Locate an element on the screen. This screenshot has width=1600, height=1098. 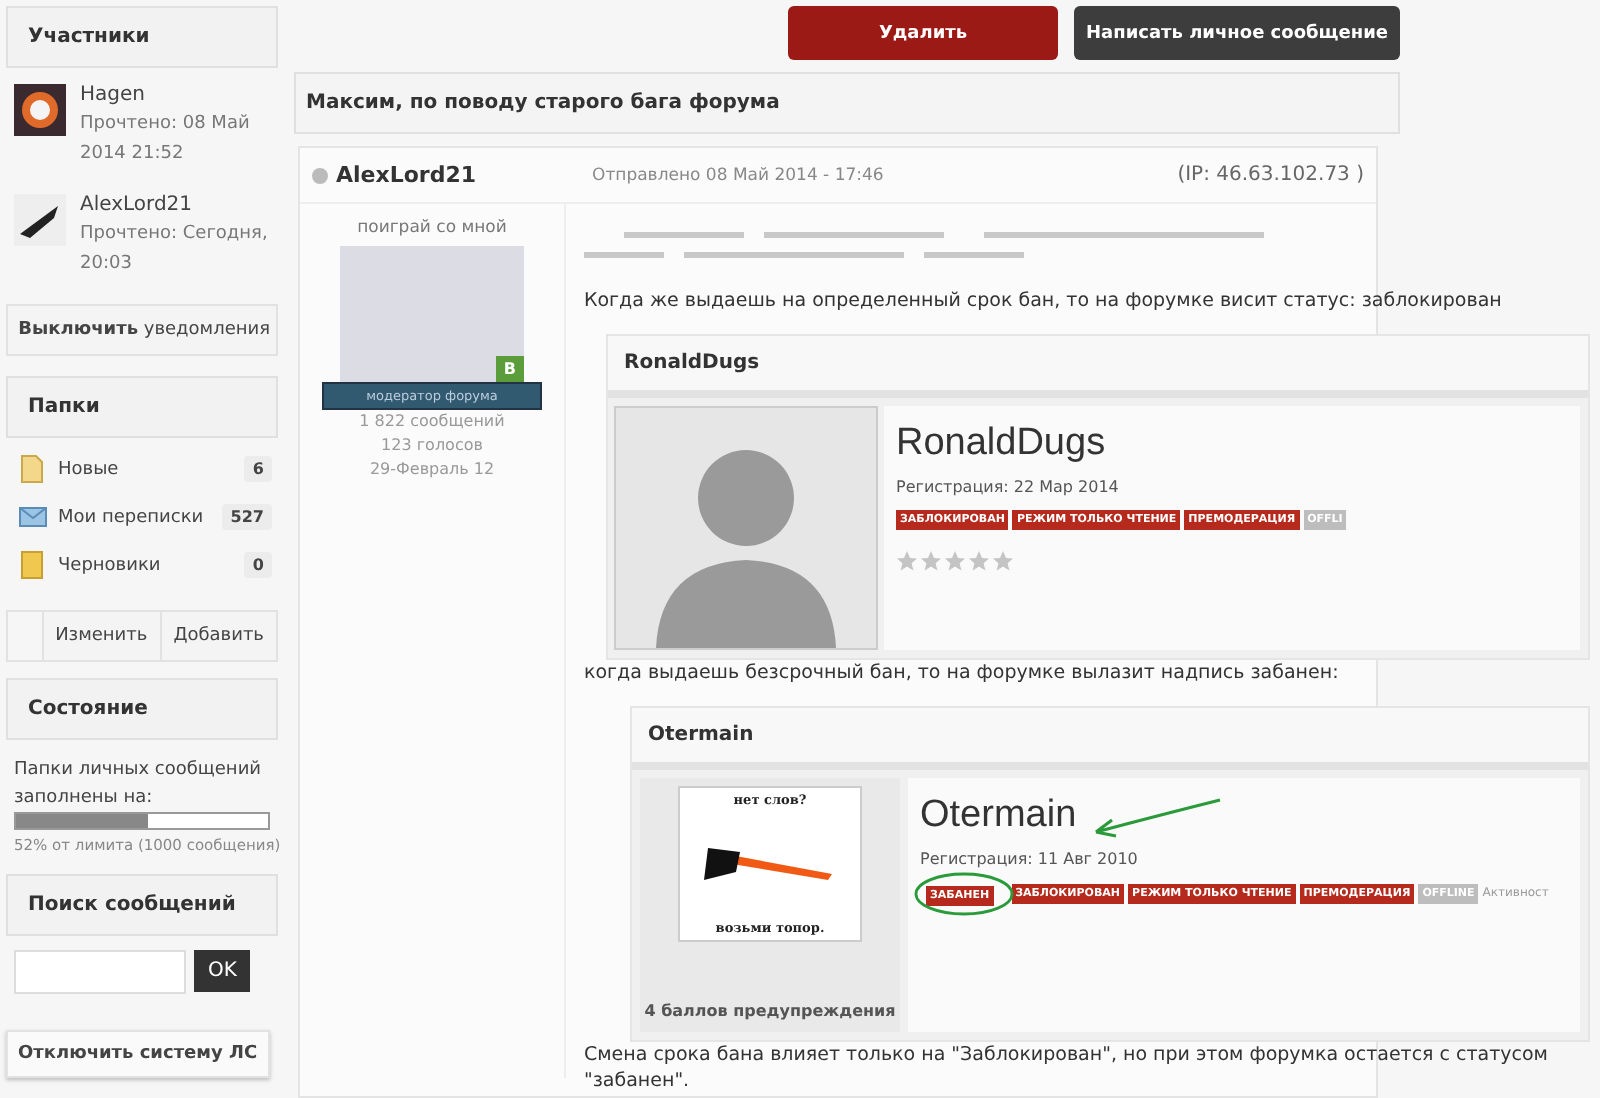
user-stat: 123 голосов is located at coordinates (432, 446).